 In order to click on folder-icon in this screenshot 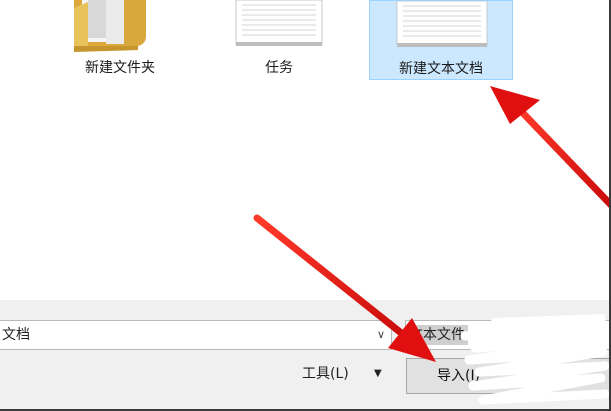, I will do `click(120, 27)`.